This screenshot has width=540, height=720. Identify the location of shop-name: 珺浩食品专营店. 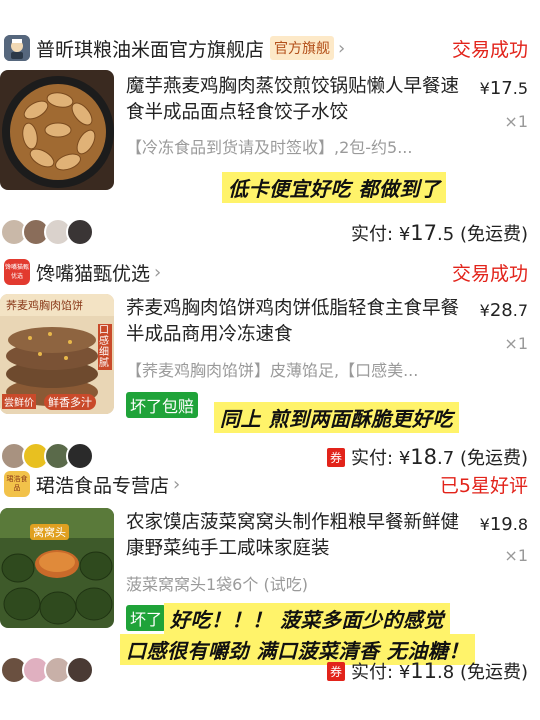
(102, 484).